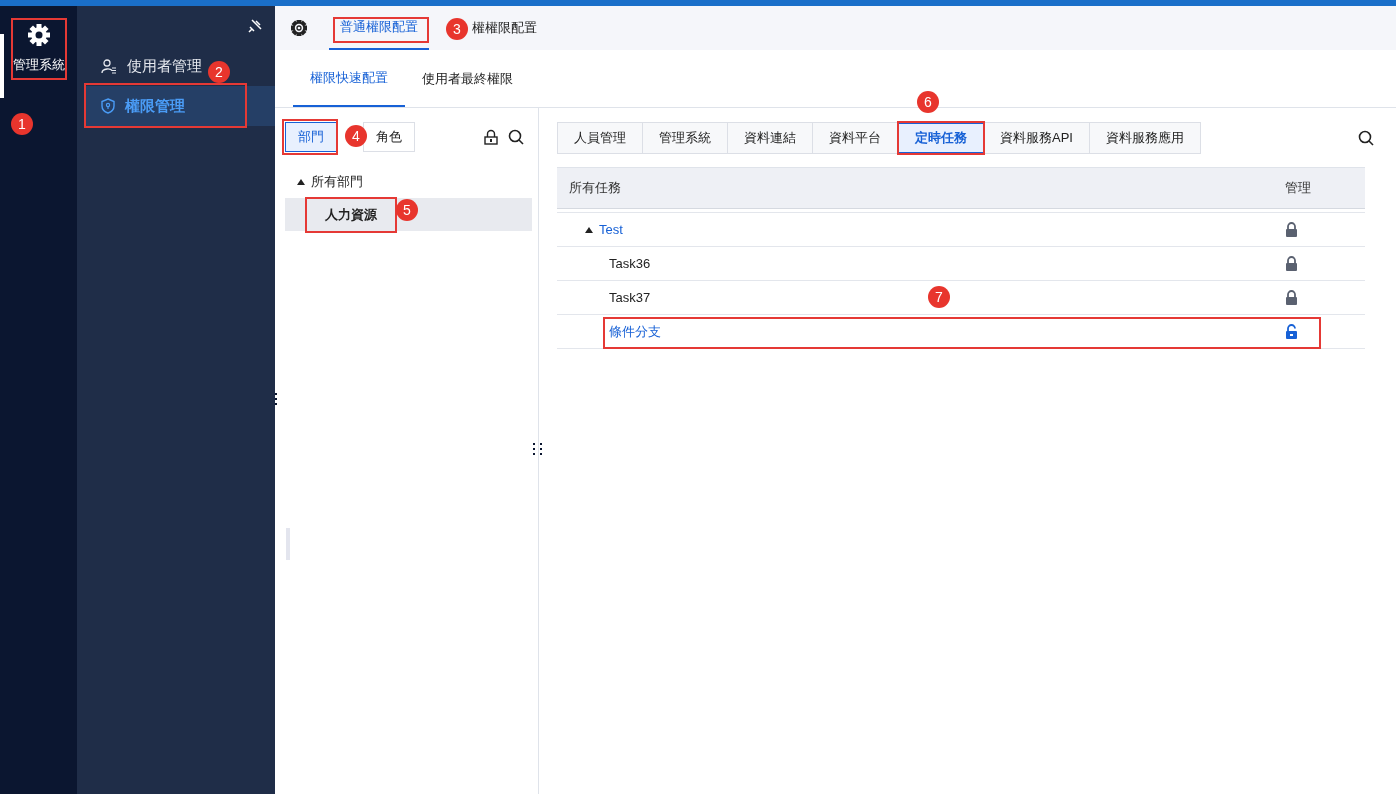 This screenshot has height=794, width=1396. I want to click on active-indicator, so click(2, 66).